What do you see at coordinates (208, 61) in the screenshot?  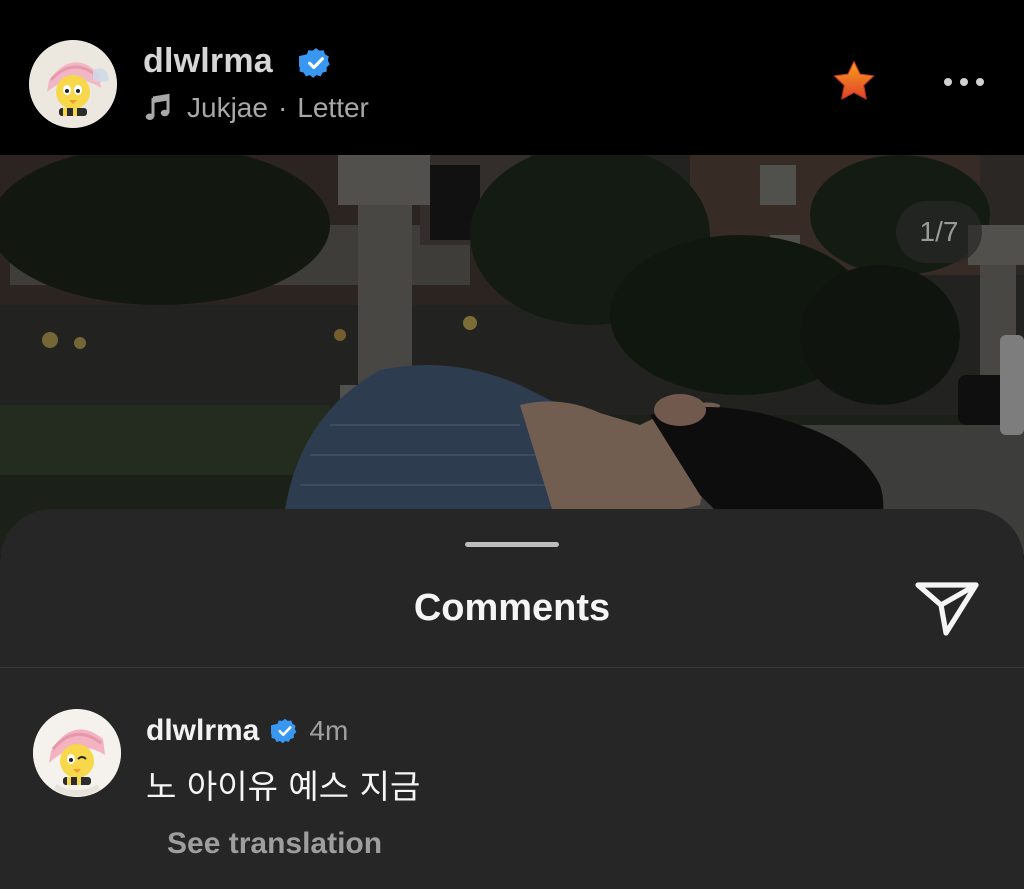 I see `header-username: dlwlrma` at bounding box center [208, 61].